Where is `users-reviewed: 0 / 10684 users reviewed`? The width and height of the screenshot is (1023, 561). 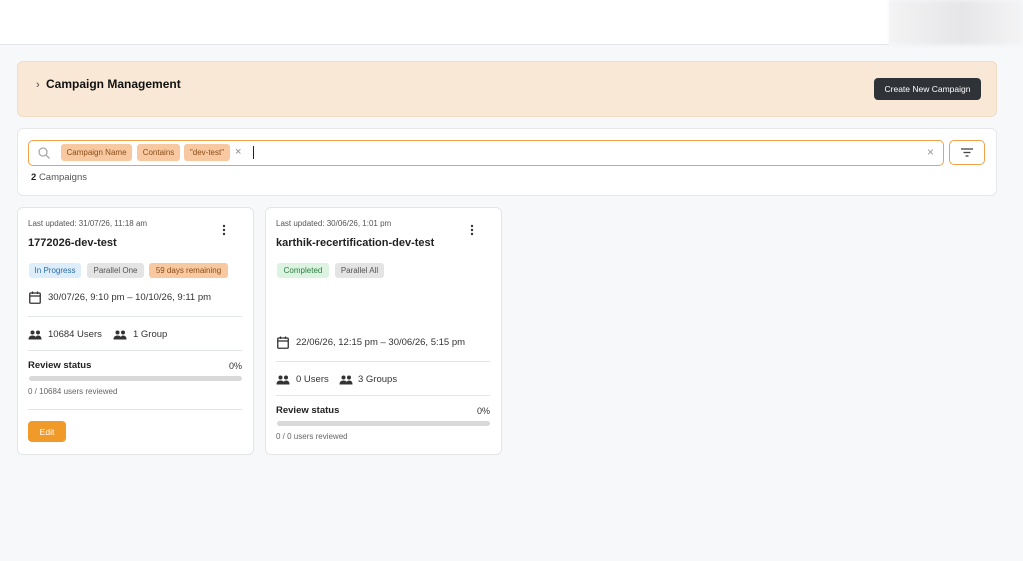 users-reviewed: 0 / 10684 users reviewed is located at coordinates (73, 391).